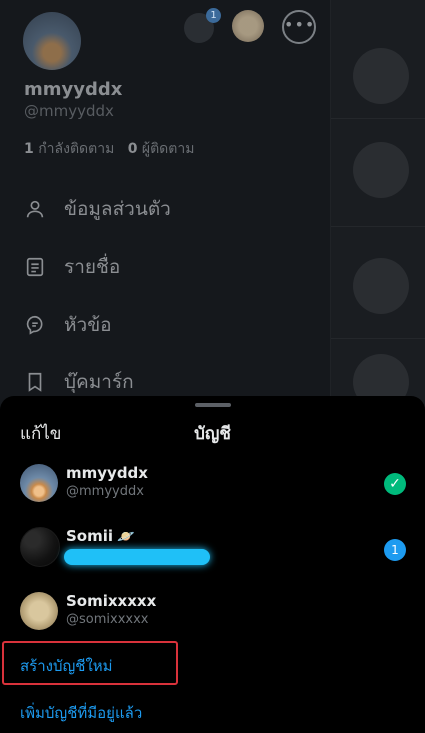  What do you see at coordinates (111, 601) in the screenshot?
I see `account-name: Somixxxxx` at bounding box center [111, 601].